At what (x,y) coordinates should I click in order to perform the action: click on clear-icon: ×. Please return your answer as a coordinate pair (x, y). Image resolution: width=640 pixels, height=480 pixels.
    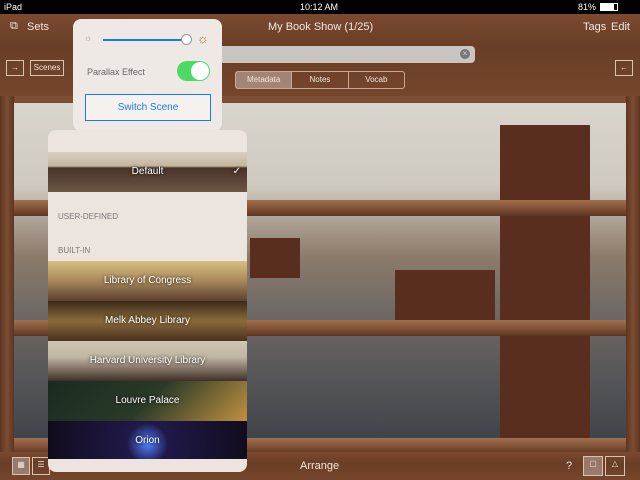
    Looking at the image, I should click on (465, 54).